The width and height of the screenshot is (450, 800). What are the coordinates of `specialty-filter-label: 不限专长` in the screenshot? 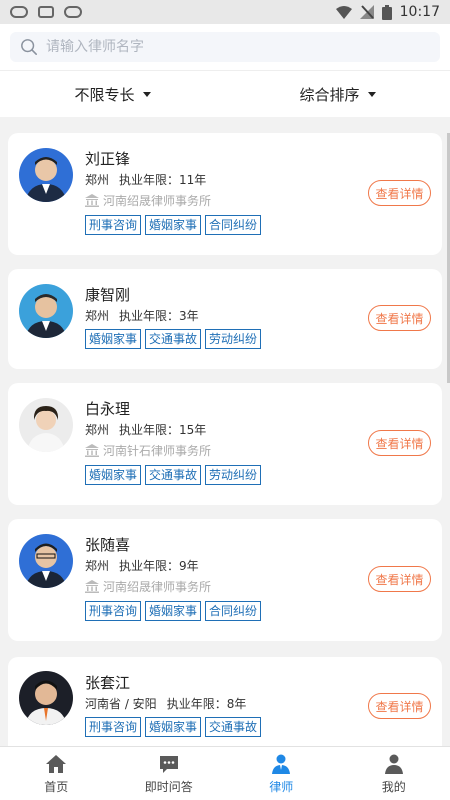 It's located at (104, 94).